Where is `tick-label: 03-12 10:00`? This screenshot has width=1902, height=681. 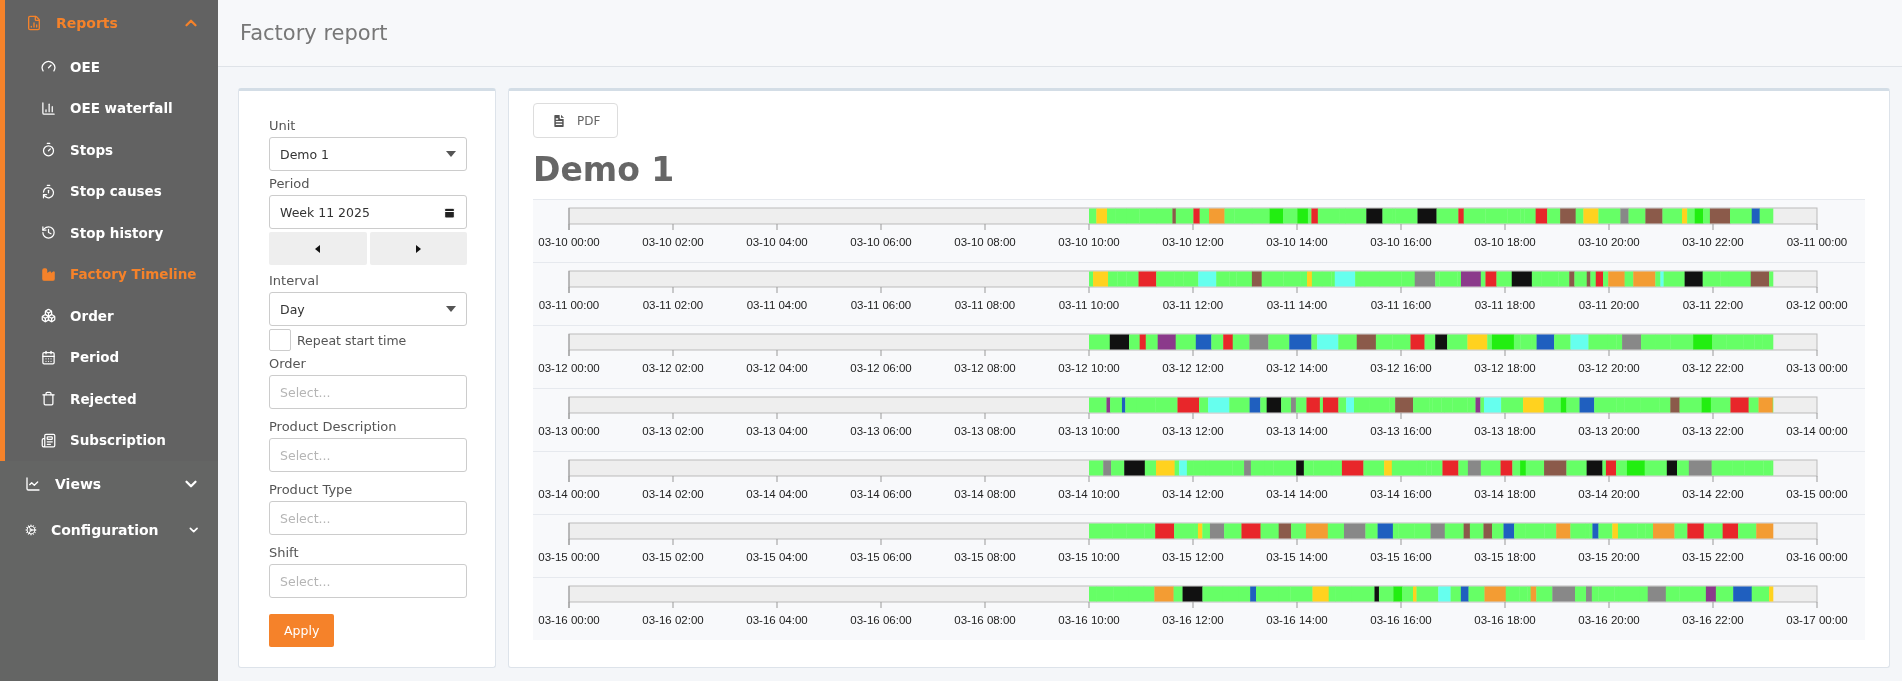
tick-label: 03-12 10:00 is located at coordinates (1089, 368).